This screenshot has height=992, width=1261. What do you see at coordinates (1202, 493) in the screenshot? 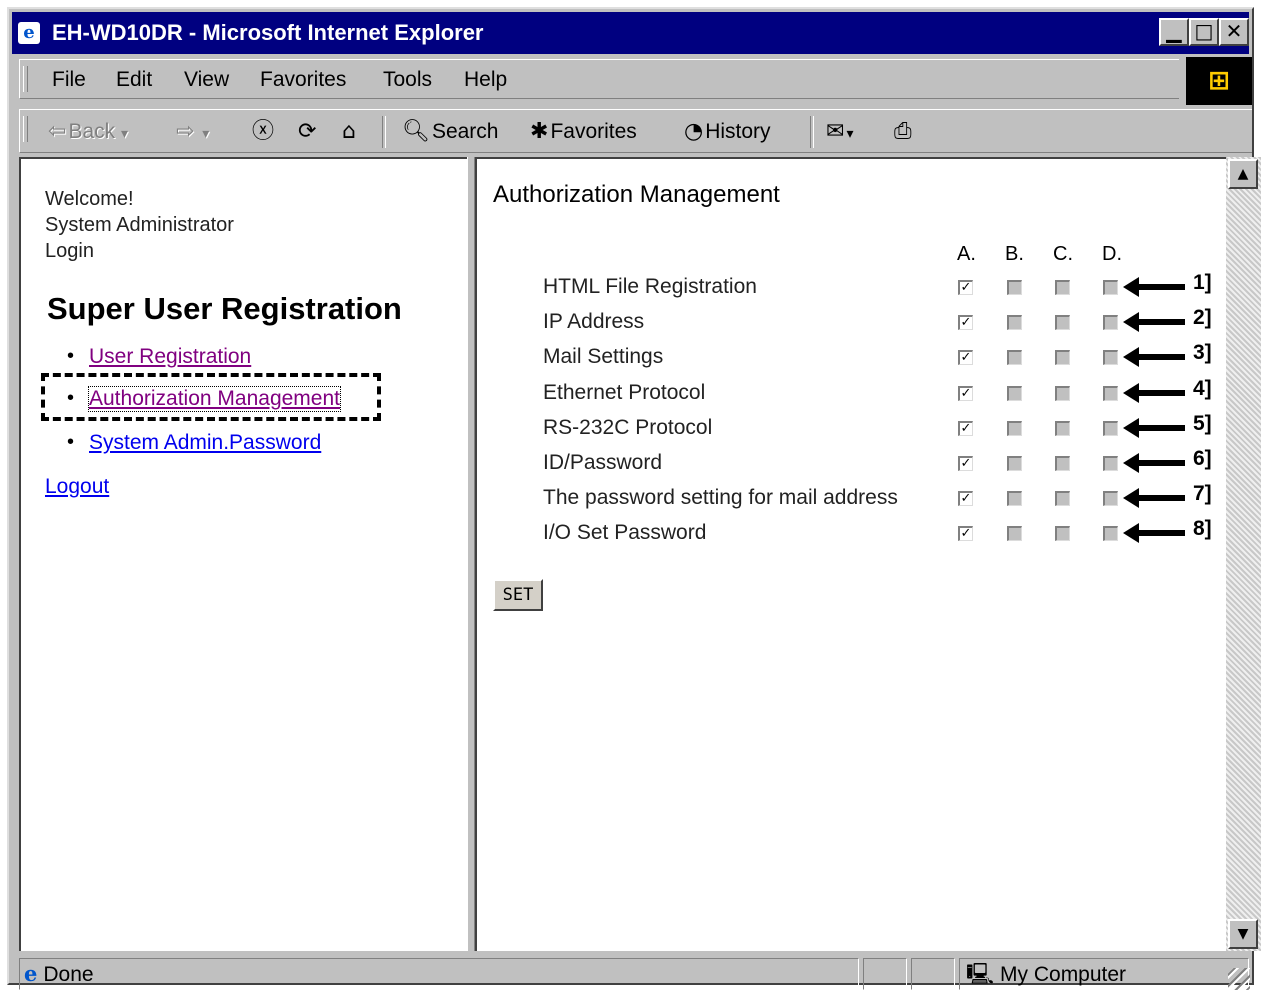
I see `callout-number: 7]` at bounding box center [1202, 493].